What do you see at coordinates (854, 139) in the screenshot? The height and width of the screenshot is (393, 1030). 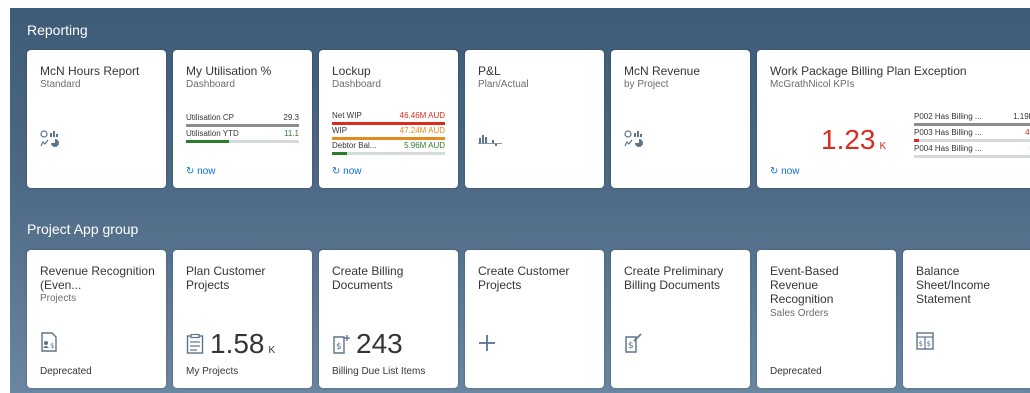 I see `kpi-value: 1.23 K` at bounding box center [854, 139].